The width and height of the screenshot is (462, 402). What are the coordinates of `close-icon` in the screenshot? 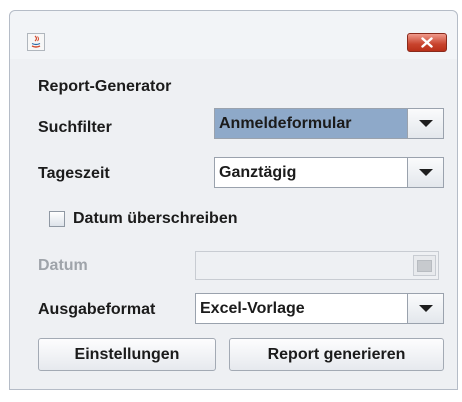 It's located at (427, 42).